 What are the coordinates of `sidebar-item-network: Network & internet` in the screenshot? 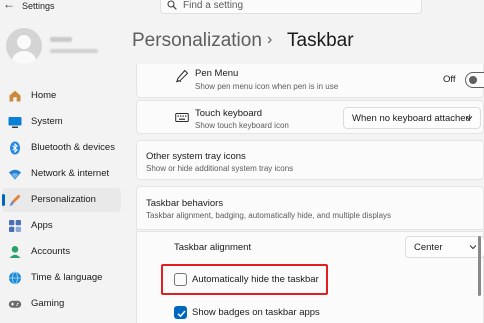 It's located at (61, 174).